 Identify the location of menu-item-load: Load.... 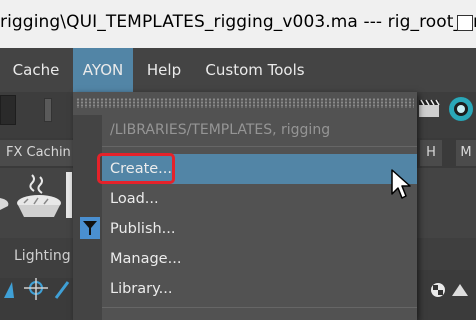
(259, 199).